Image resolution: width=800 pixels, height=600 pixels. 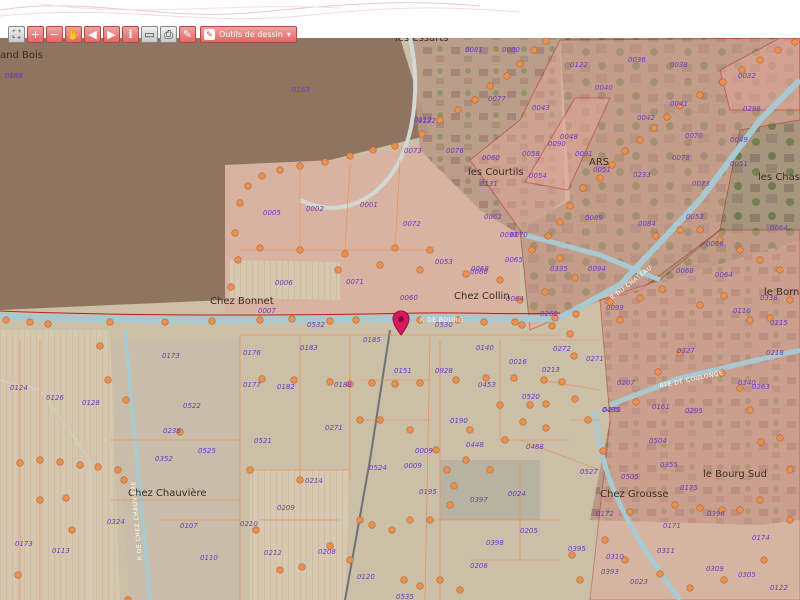 What do you see at coordinates (681, 158) in the screenshot?
I see `parcel-label: 0078` at bounding box center [681, 158].